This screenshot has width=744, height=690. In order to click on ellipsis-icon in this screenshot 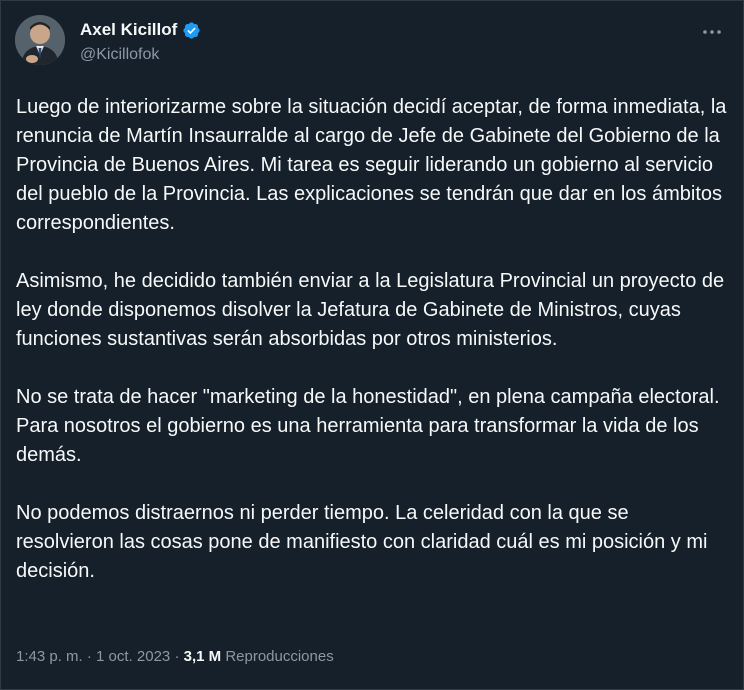, I will do `click(712, 32)`.